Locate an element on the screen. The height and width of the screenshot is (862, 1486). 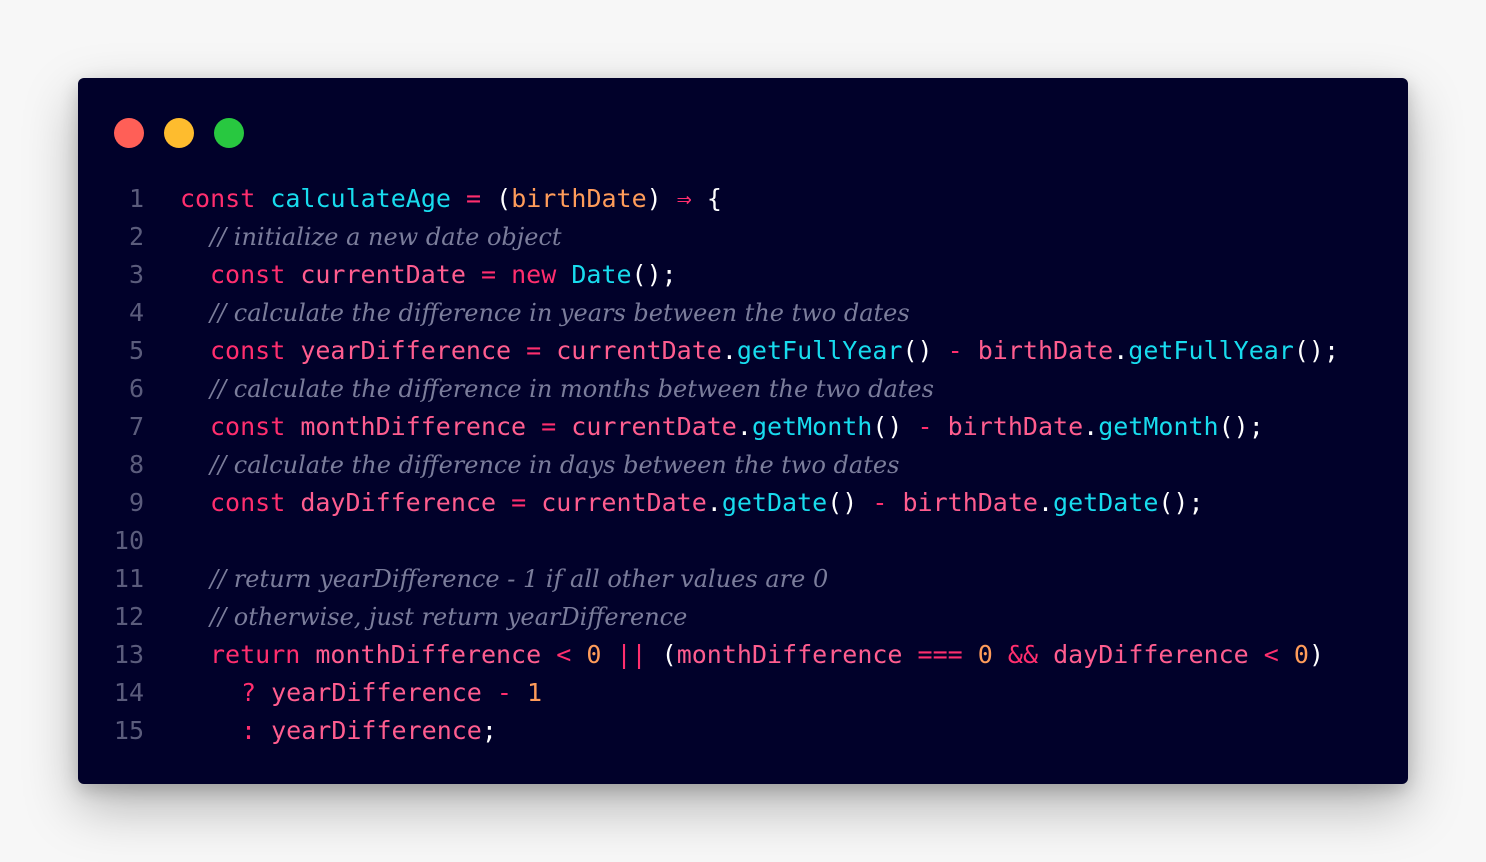
line-number: 8 is located at coordinates (136, 464).